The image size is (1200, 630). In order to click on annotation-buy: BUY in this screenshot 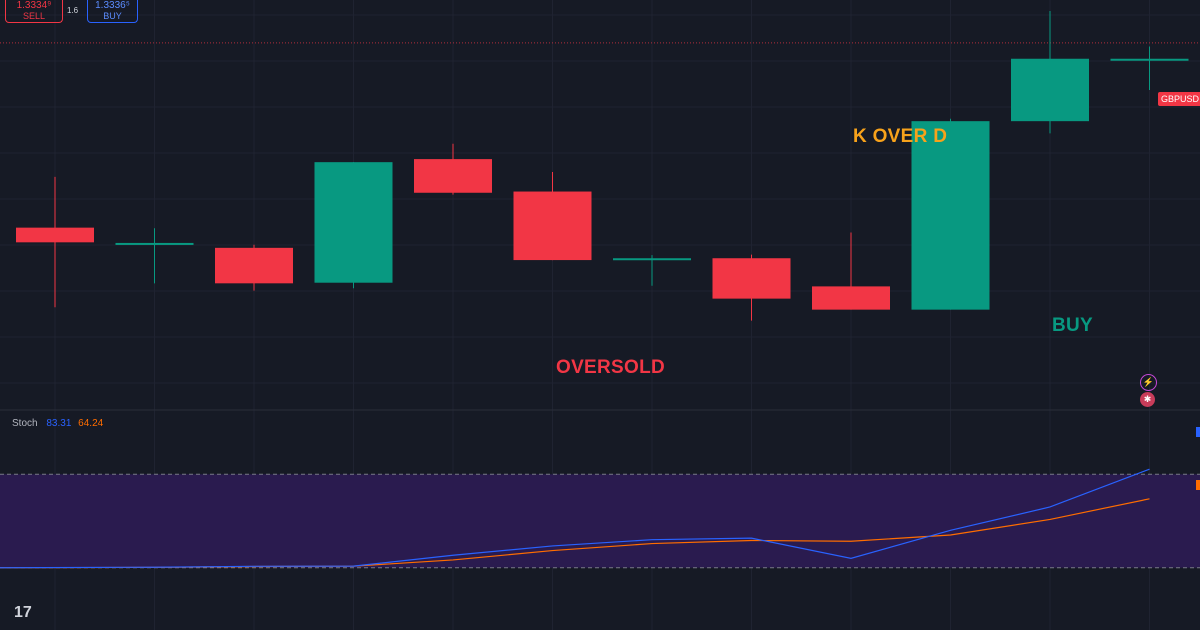, I will do `click(1073, 325)`.